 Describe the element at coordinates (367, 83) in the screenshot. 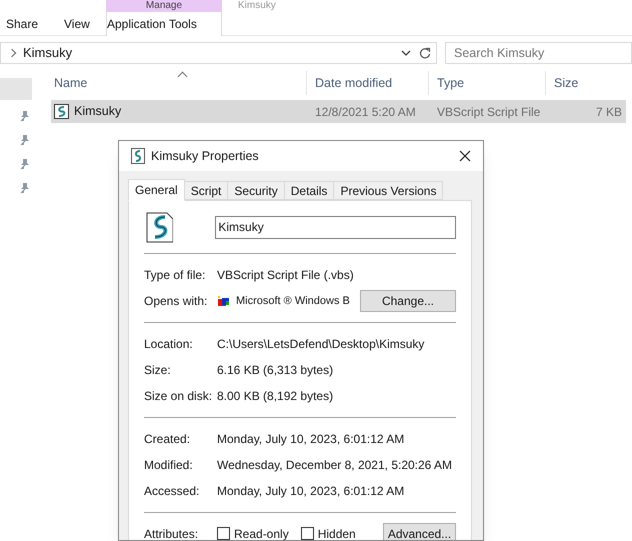

I see `column-header: Date modified` at that location.